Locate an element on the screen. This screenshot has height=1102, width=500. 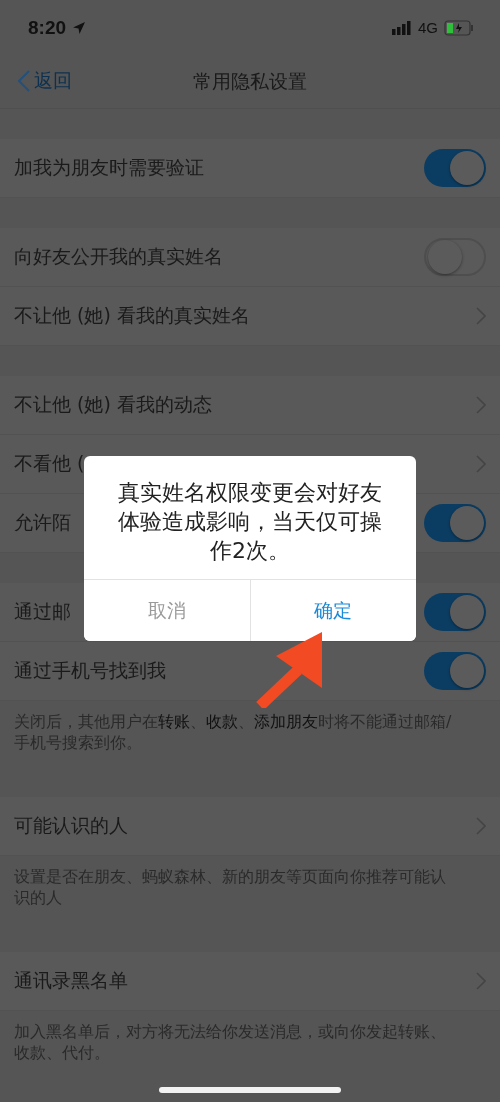
row-label: 加我为朋友时需要验证 is located at coordinates (109, 167).